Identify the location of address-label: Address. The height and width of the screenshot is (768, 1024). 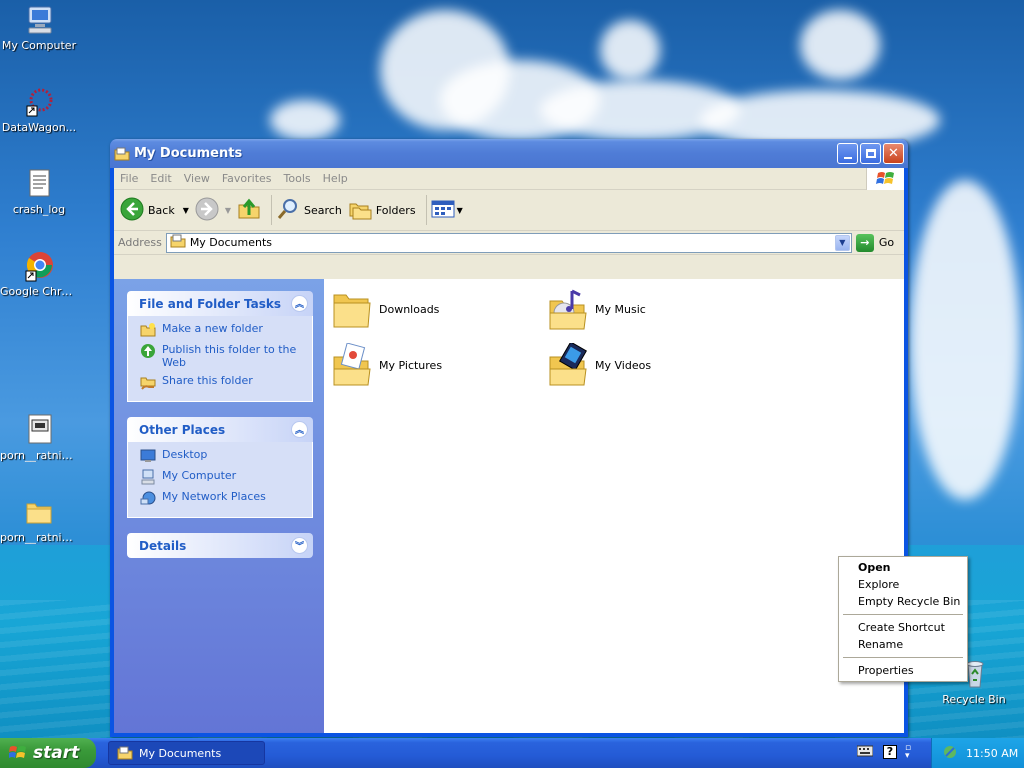
(140, 242).